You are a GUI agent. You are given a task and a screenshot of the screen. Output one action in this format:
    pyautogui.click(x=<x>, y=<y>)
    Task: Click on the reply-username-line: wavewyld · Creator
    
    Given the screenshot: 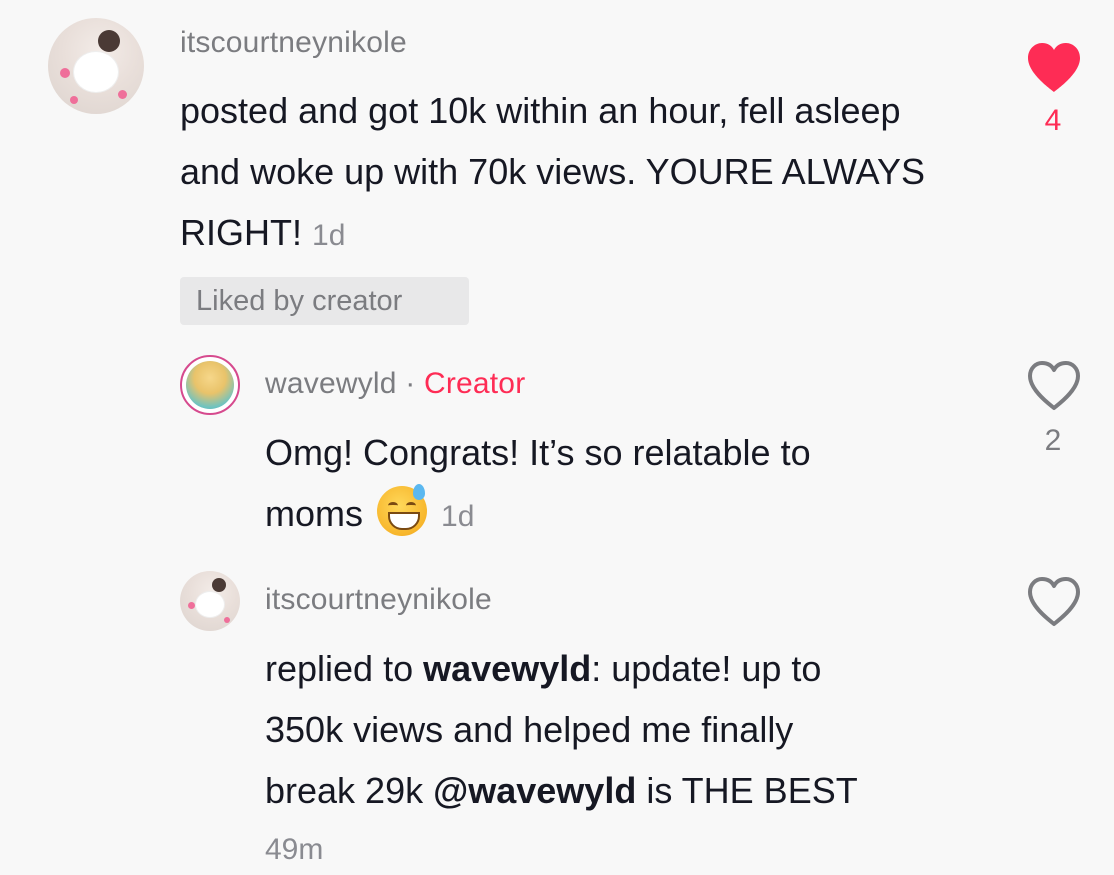 What is the action you would take?
    pyautogui.click(x=395, y=384)
    